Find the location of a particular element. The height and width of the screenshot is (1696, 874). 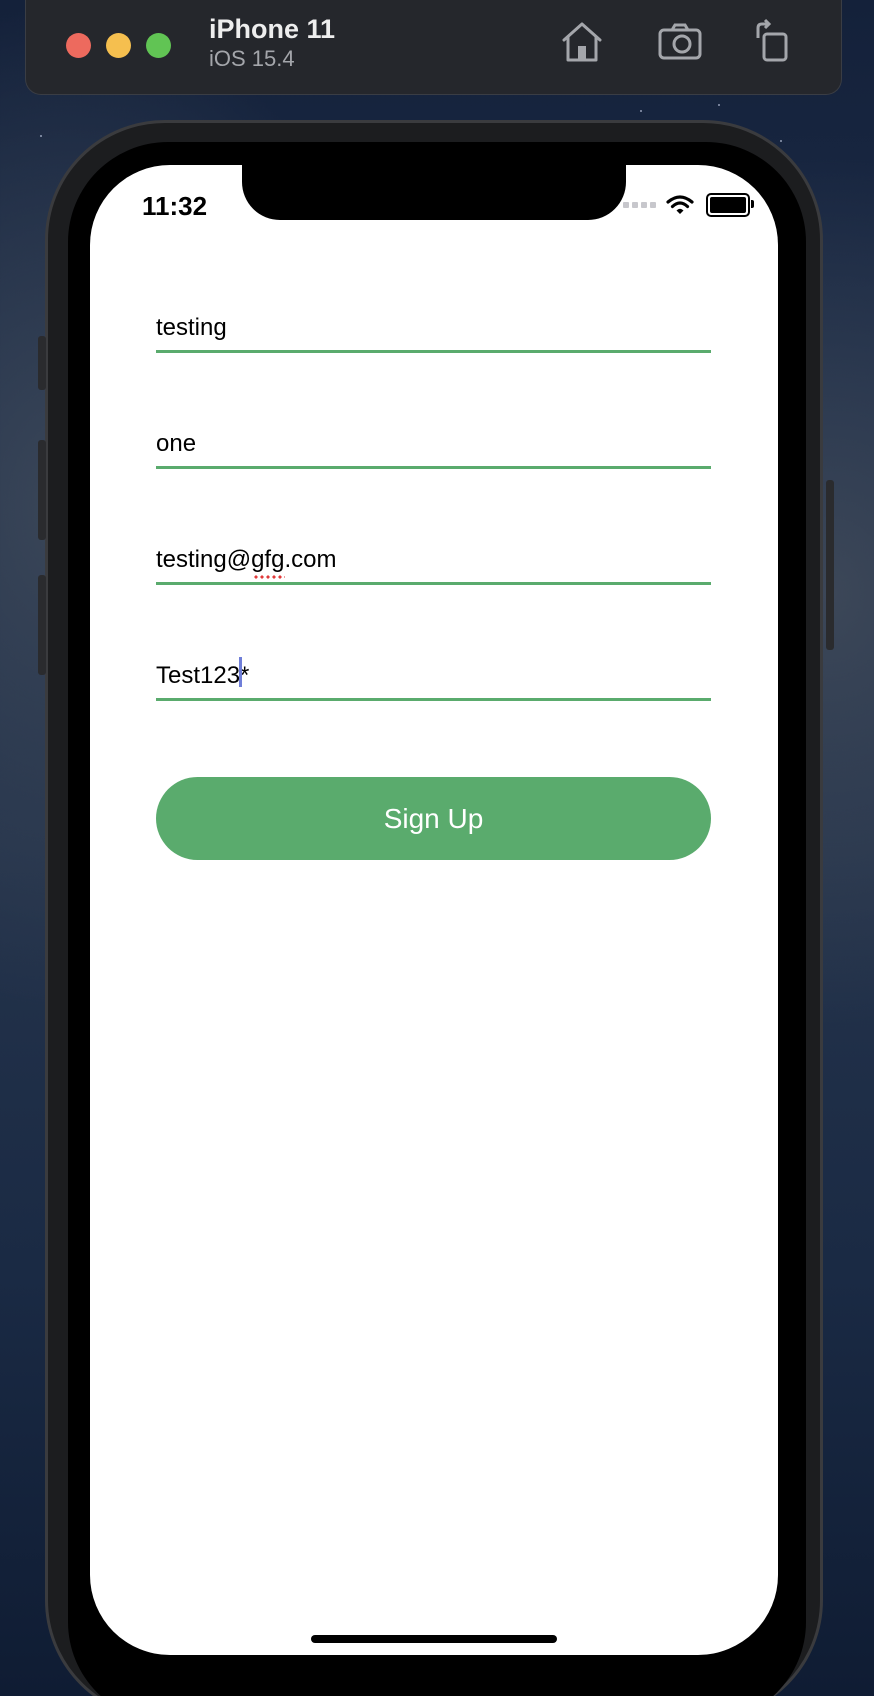

battery-icon is located at coordinates (730, 205).